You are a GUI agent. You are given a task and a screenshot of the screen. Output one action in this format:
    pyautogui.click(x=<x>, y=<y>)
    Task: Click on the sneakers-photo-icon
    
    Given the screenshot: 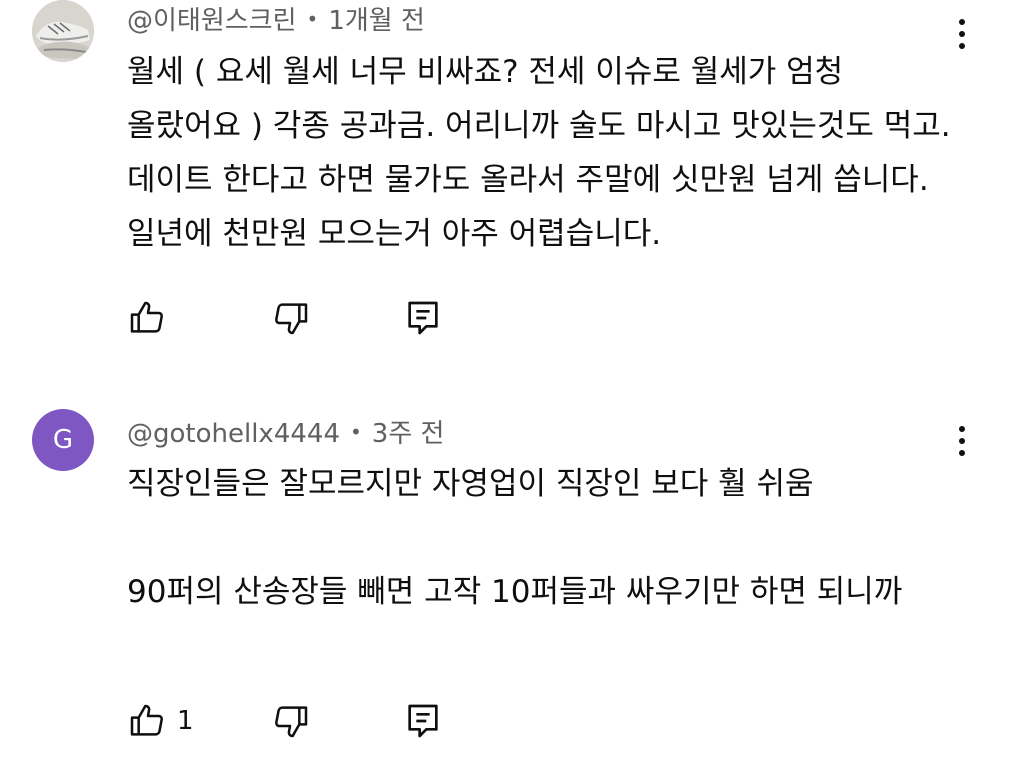 What is the action you would take?
    pyautogui.click(x=63, y=31)
    